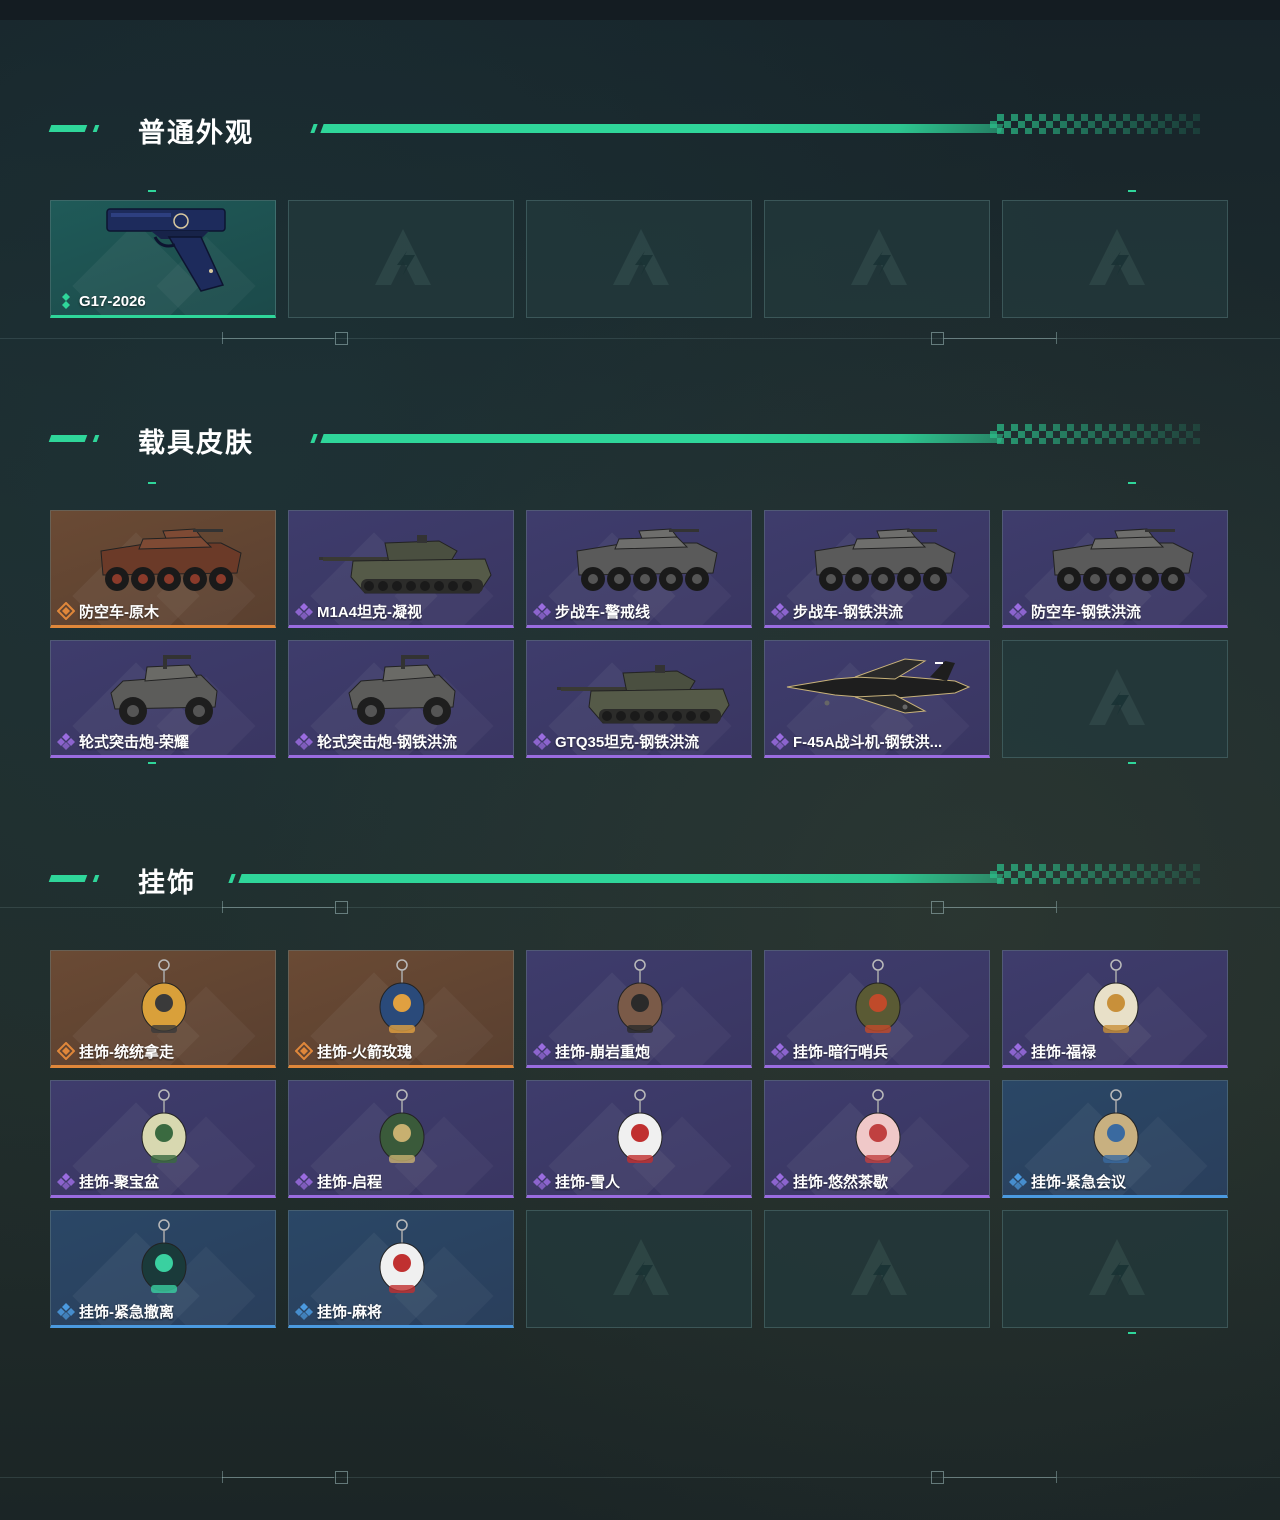  What do you see at coordinates (829, 1181) in the screenshot?
I see `item-label: 挂饰-悠然茶歇` at bounding box center [829, 1181].